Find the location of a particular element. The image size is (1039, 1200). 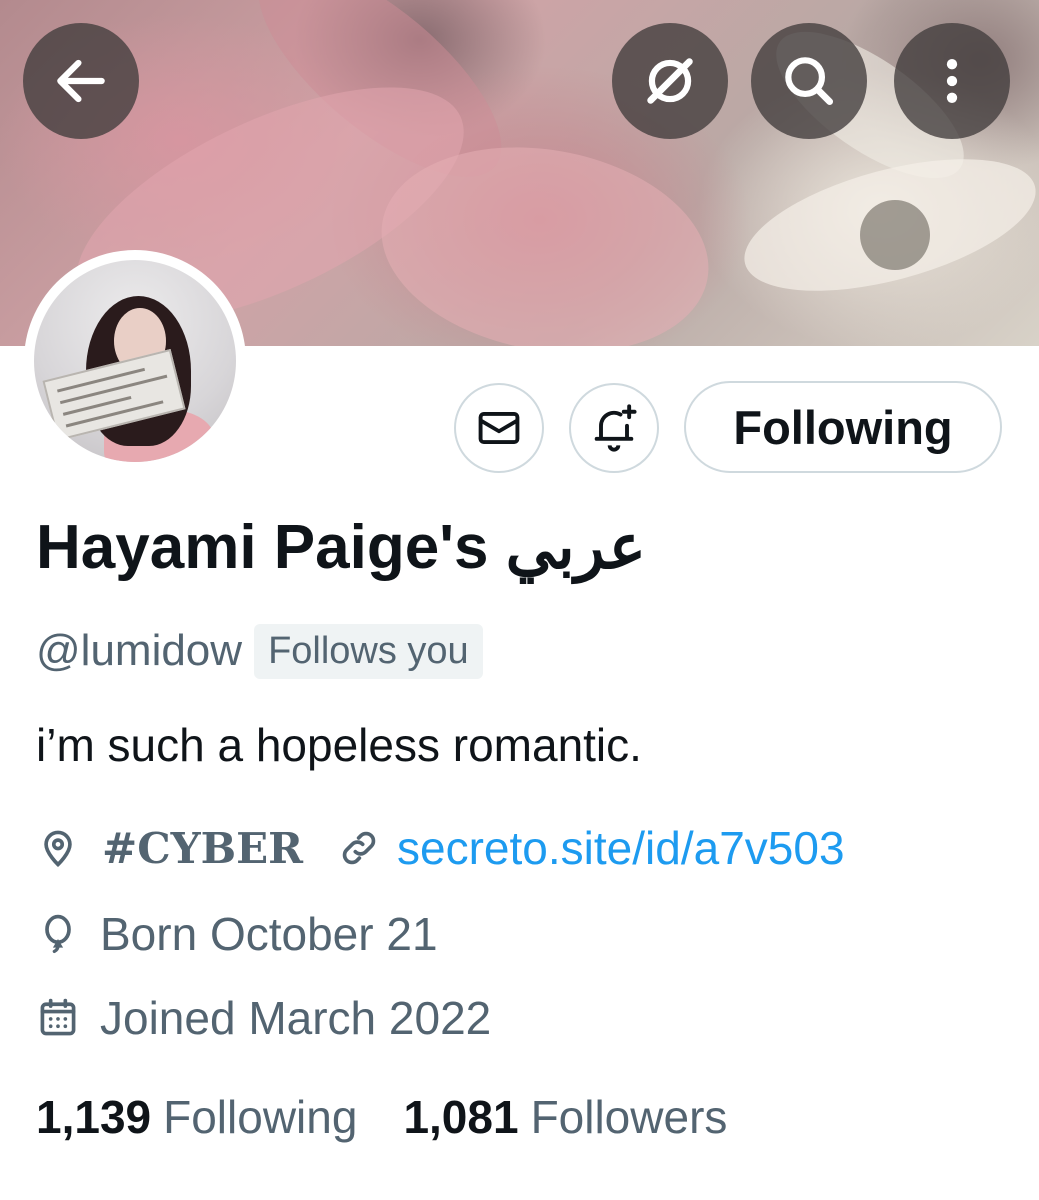

follows-you-badge: Follows you is located at coordinates (368, 651).